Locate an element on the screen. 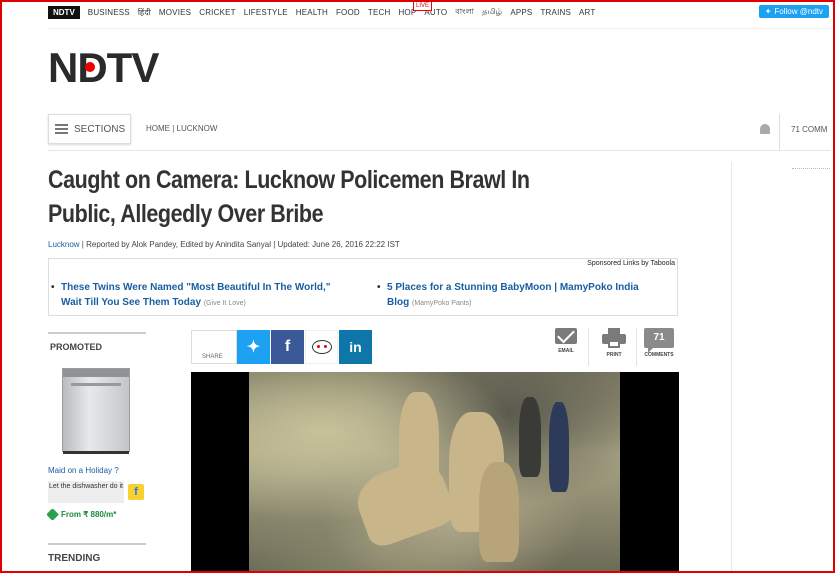  nav-item-bangla: বাংলা is located at coordinates (464, 12).